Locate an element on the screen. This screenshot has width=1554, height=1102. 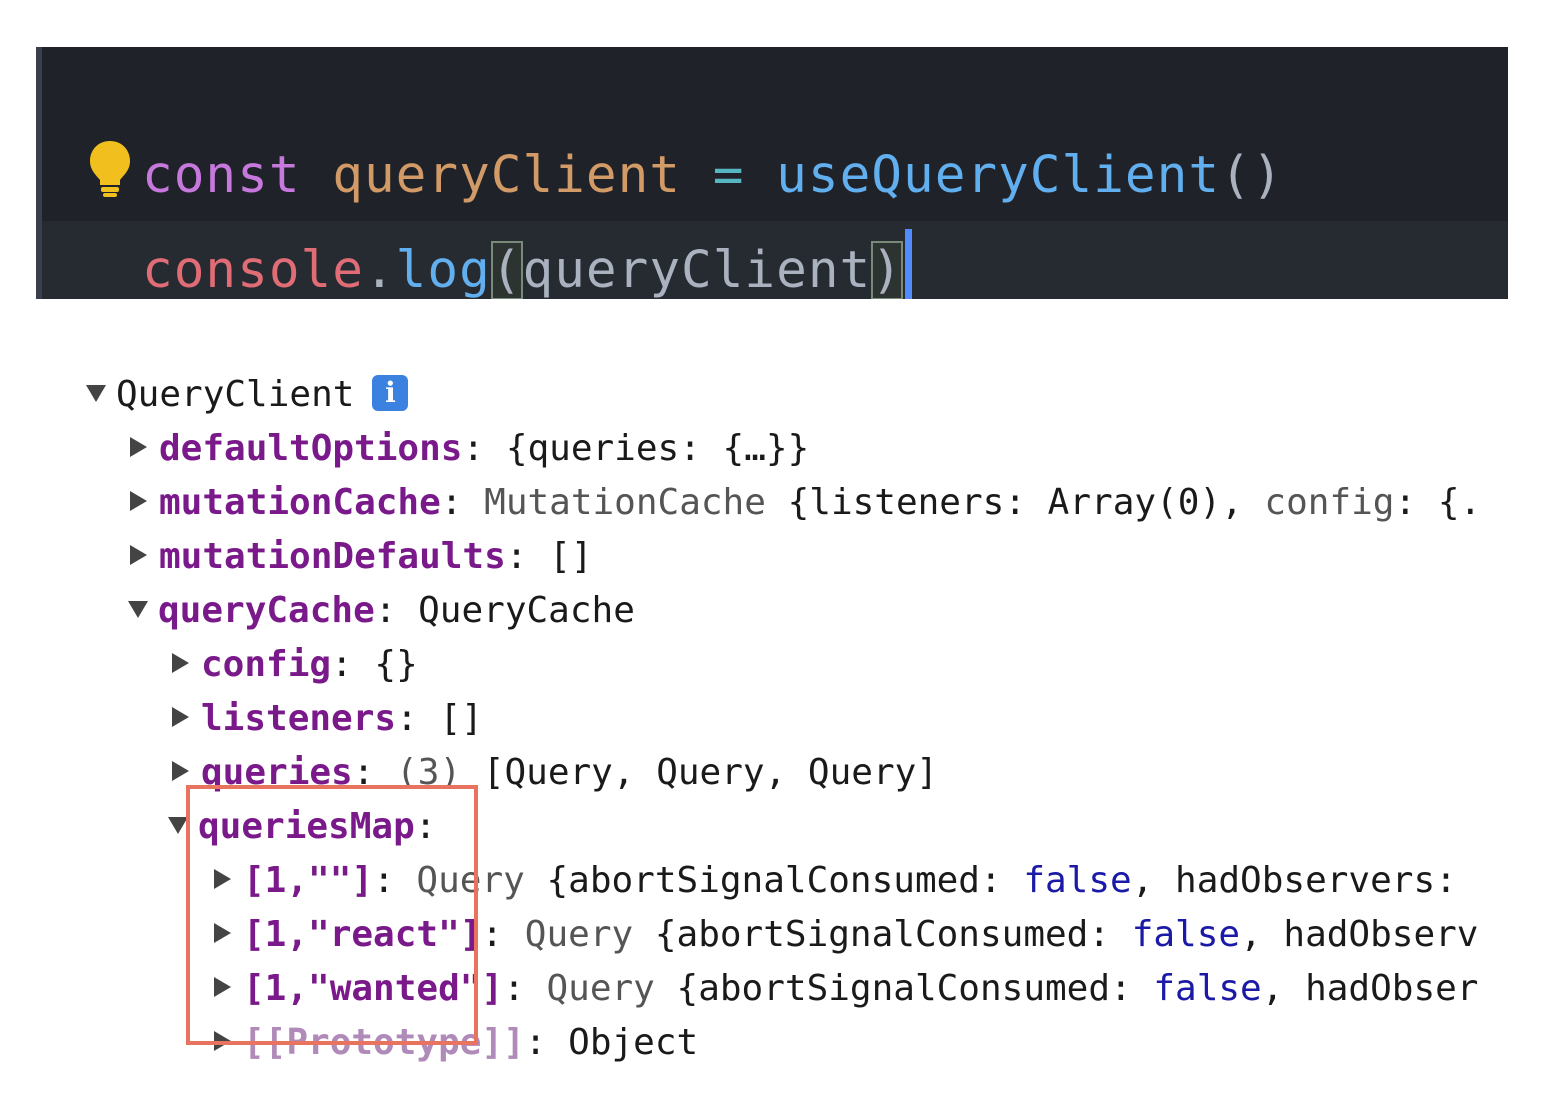
property-key: queriesMap is located at coordinates (306, 826).